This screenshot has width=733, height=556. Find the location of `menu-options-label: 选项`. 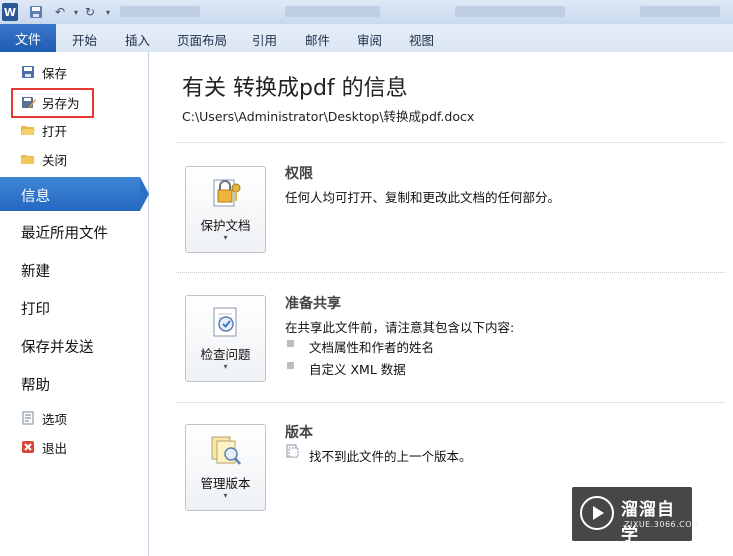

menu-options-label: 选项 is located at coordinates (55, 419).